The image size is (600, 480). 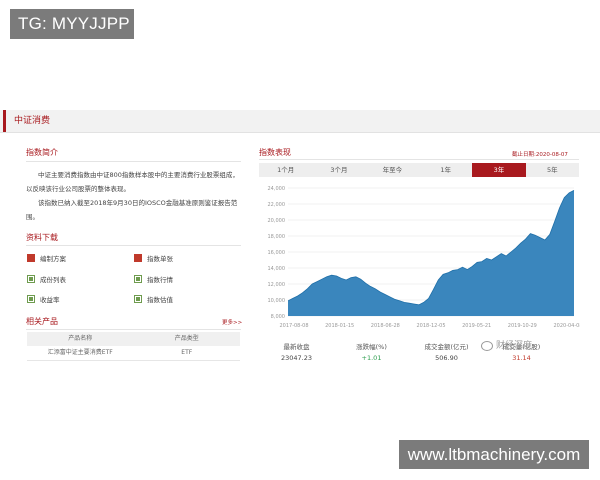 I want to click on y-tick-label: 22,000, so click(x=277, y=205).